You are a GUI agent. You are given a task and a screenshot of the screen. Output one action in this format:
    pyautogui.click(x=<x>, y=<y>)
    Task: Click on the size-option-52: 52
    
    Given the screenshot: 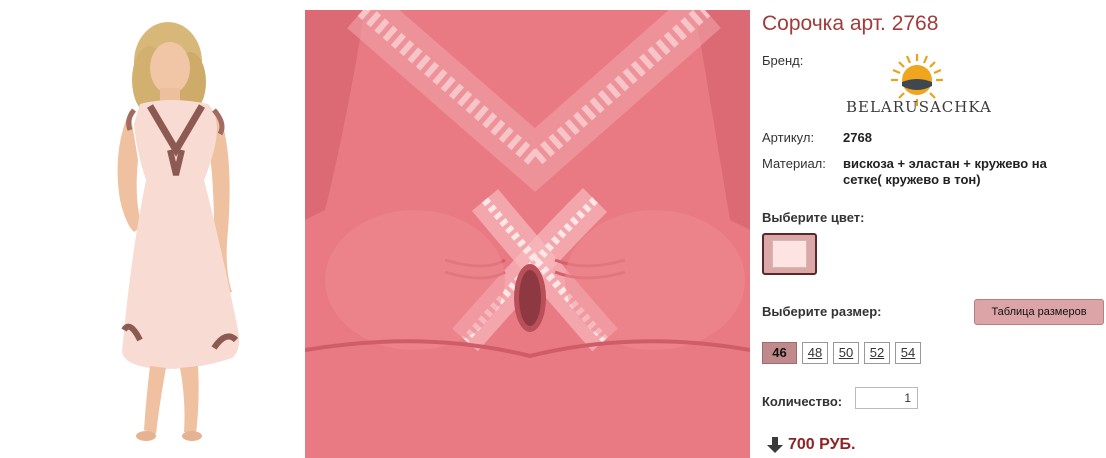 What is the action you would take?
    pyautogui.click(x=877, y=353)
    